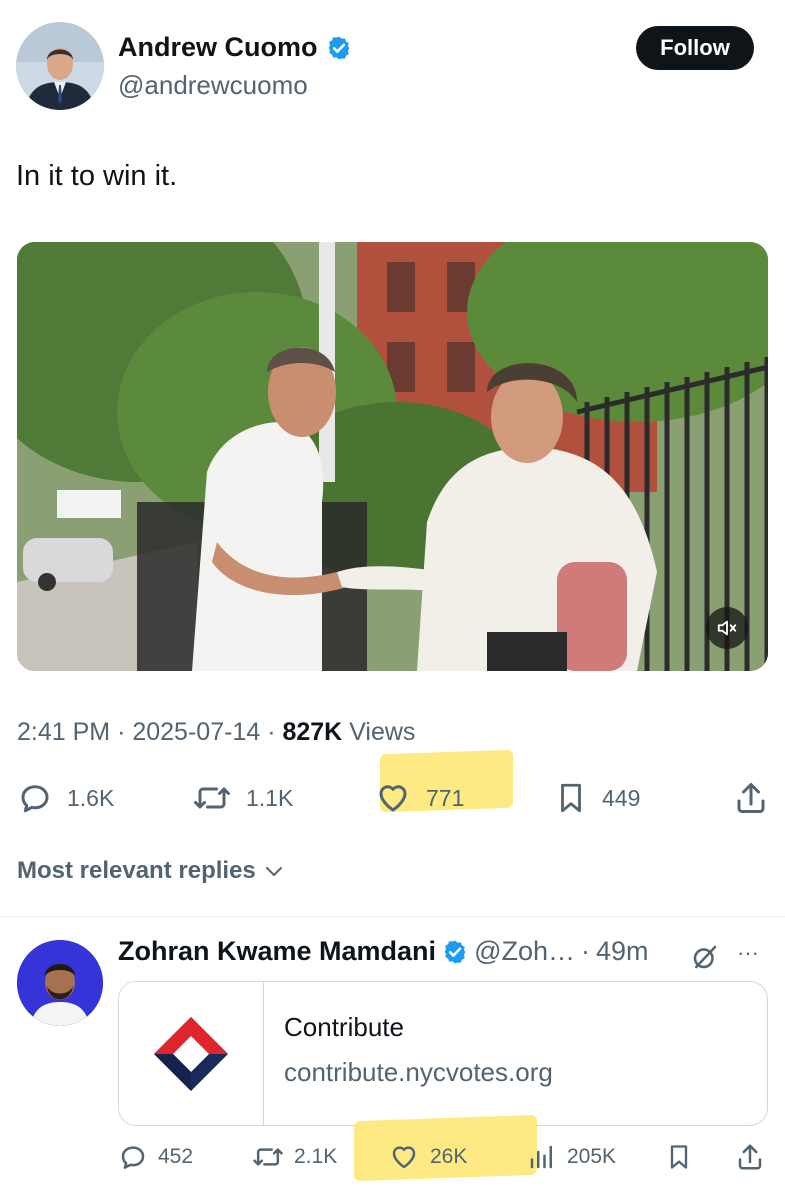  I want to click on replies-sort-dropdown: Most relevant replies, so click(151, 871).